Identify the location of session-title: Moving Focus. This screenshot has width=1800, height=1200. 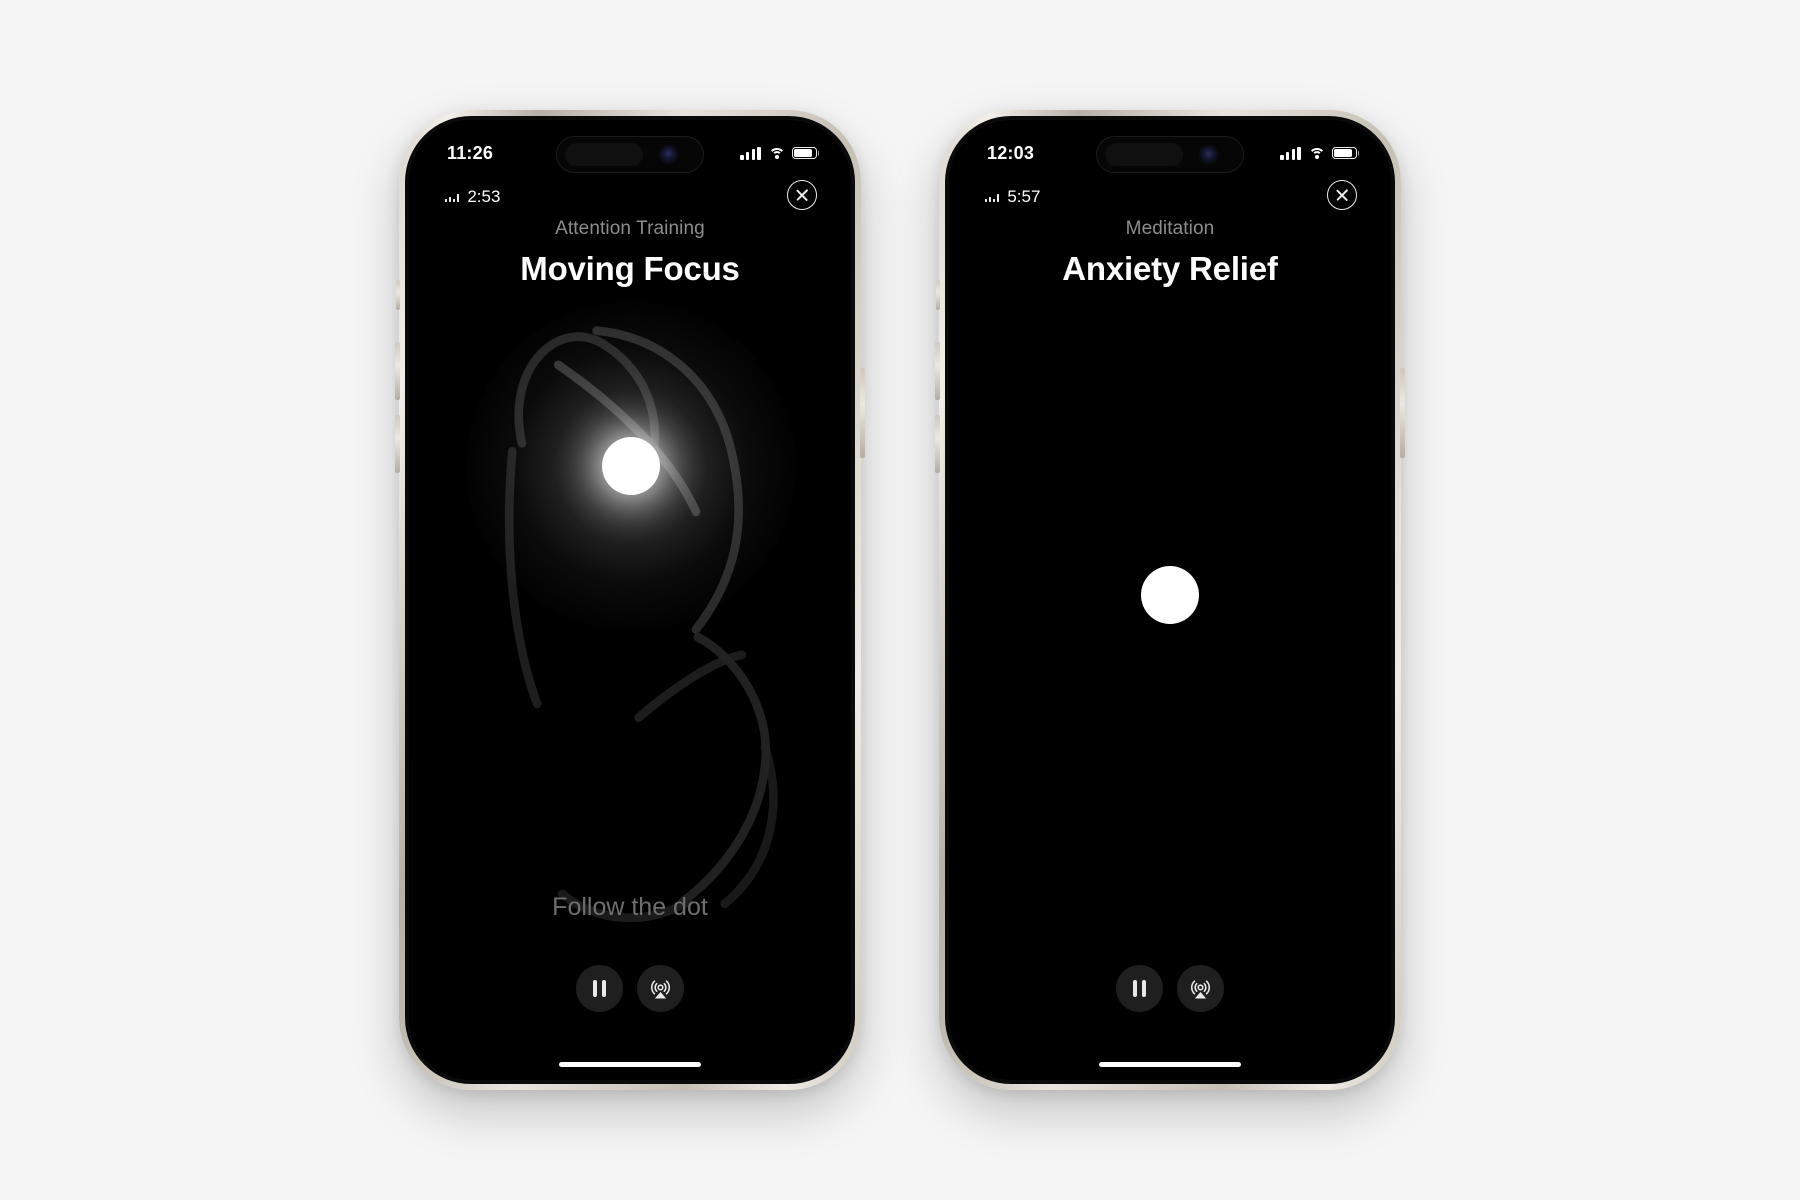
(630, 268).